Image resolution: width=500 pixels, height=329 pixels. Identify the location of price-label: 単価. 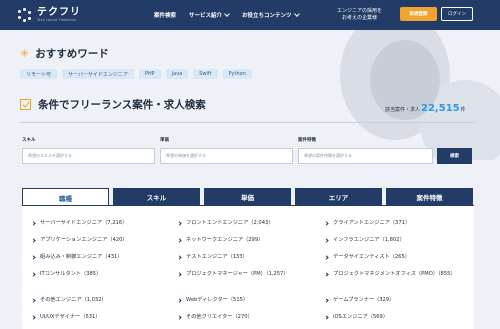
(164, 140).